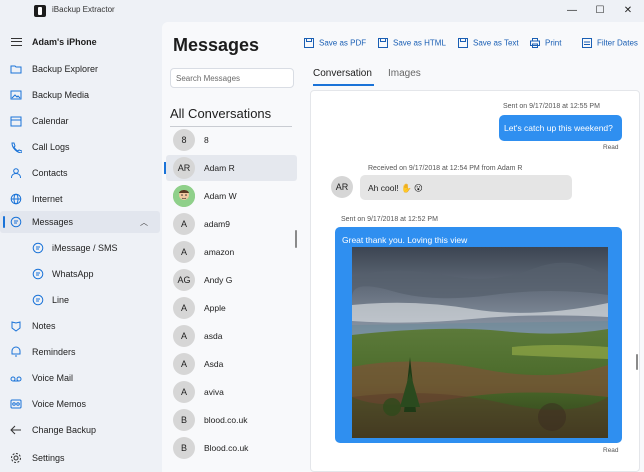  I want to click on save-icon, so click(463, 43).